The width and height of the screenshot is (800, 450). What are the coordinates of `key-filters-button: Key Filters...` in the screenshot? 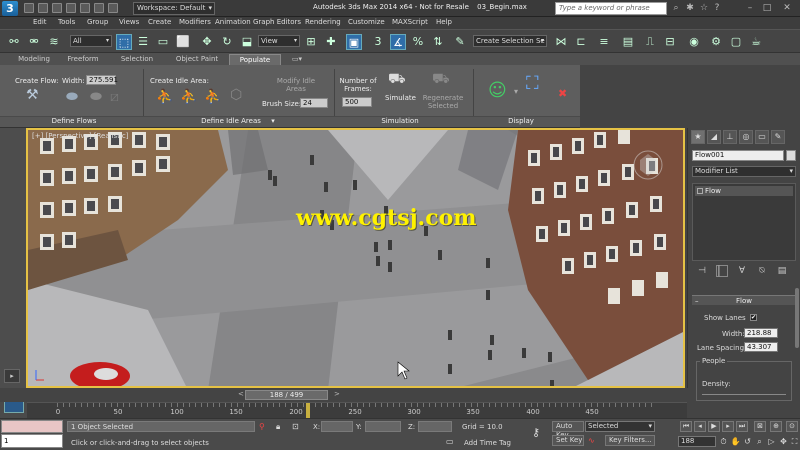 It's located at (630, 440).